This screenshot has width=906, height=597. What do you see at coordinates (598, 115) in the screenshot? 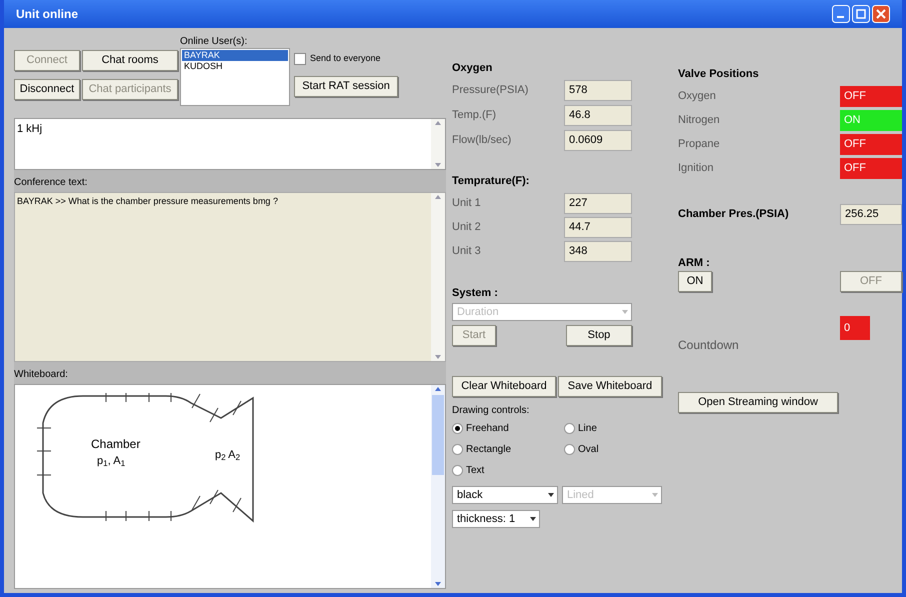
I see `value-field: 46.8` at bounding box center [598, 115].